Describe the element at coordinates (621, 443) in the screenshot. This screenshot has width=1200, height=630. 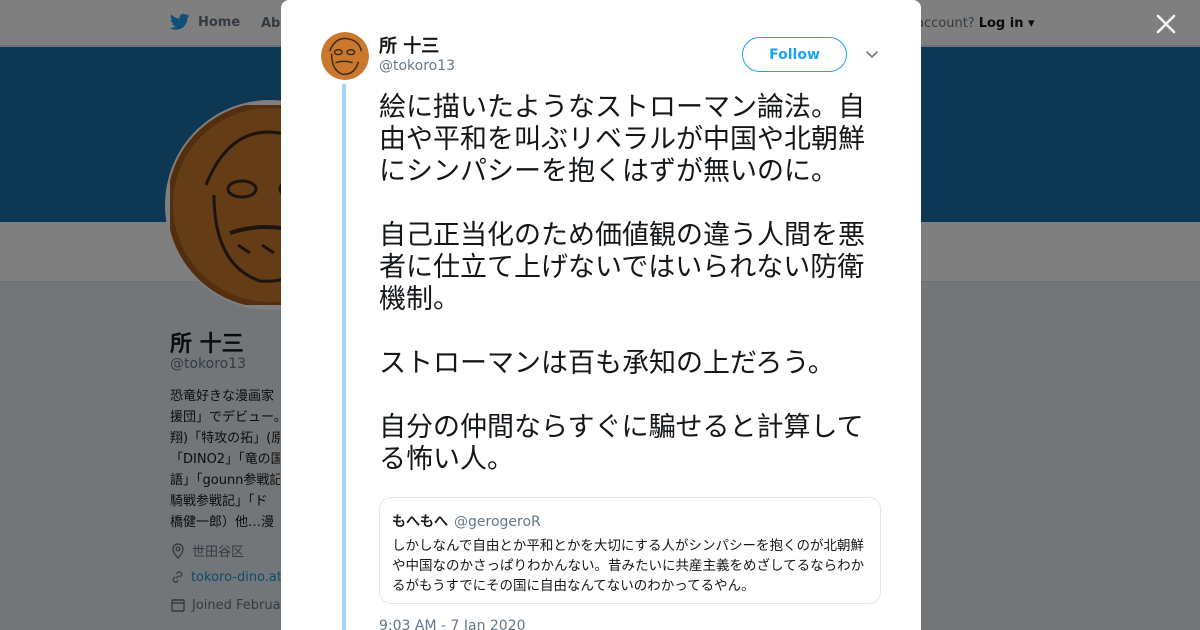
I see `tweet-paragraph: 自分の仲間ならすぐに騙せると計算してる怖い人。` at that location.